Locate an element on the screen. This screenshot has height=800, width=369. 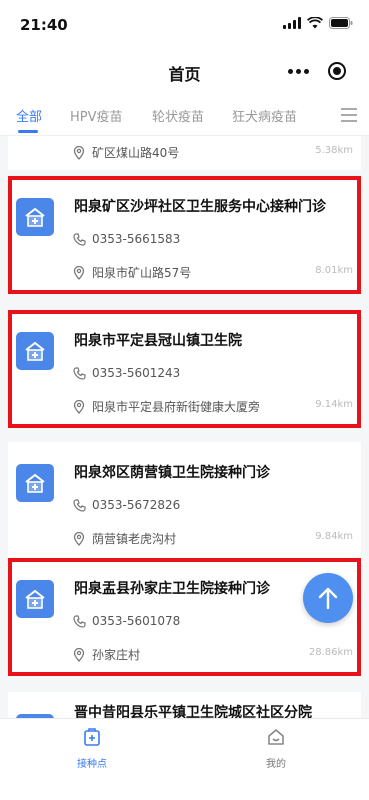
clinic-address: 矿区煤山路40号 is located at coordinates (136, 153).